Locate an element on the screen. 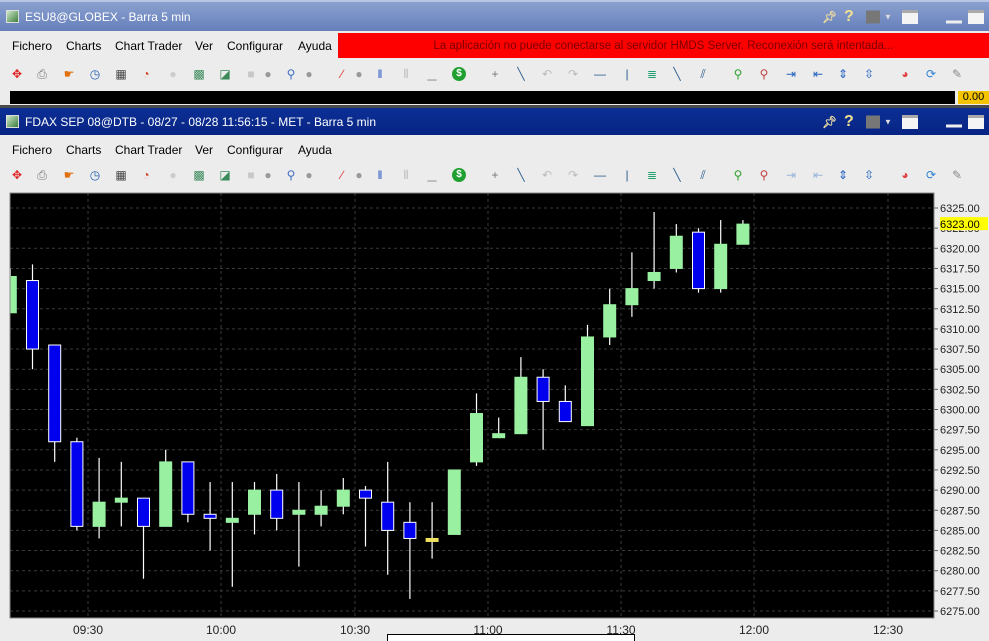 The width and height of the screenshot is (989, 641). window2-toolbar: ✥ ⎙ ☛ ◷ ▦ ◔ ● ▩ ◪ ■ ● ⚲ ● ∕ ● ‖ ⦀ ▁ $ + ╲ ↶ ↷ — | ≣ ╲ ⫽ ⚲ ⚲ ⇥ ⇤ ⇕ ⇳ ◕ ⟳ ✎ is located at coordinates (494, 175).